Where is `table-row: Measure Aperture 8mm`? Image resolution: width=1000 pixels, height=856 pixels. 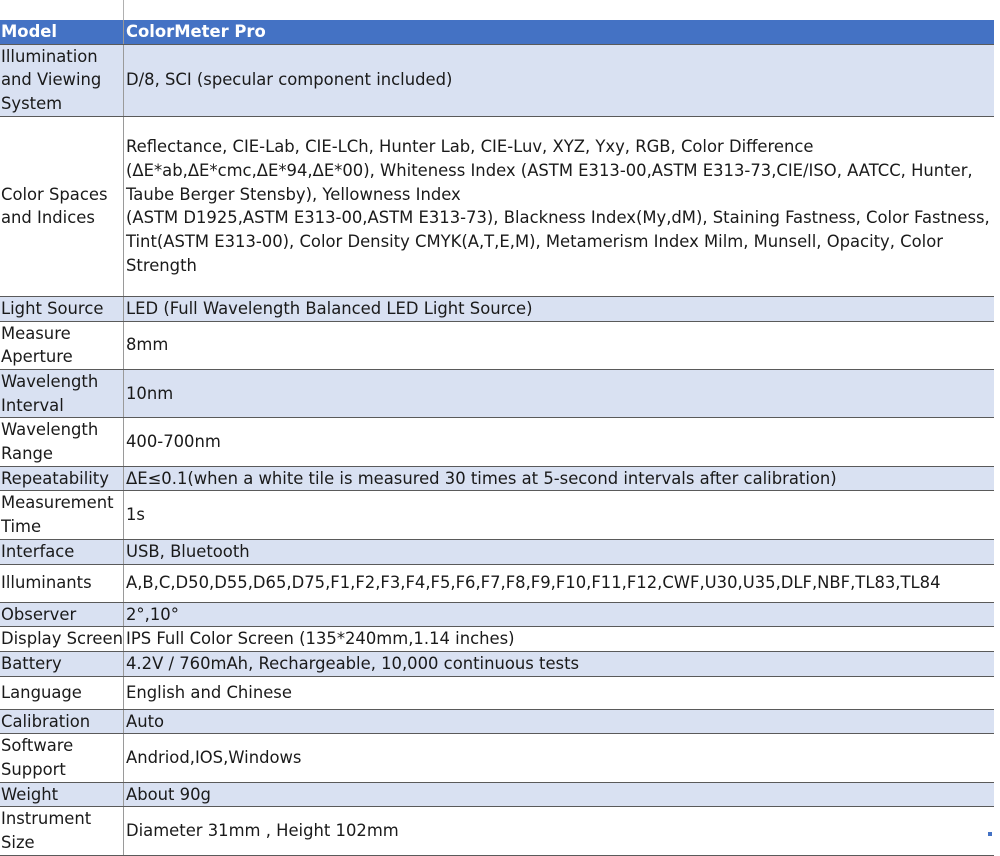
table-row: Measure Aperture 8mm is located at coordinates (497, 345).